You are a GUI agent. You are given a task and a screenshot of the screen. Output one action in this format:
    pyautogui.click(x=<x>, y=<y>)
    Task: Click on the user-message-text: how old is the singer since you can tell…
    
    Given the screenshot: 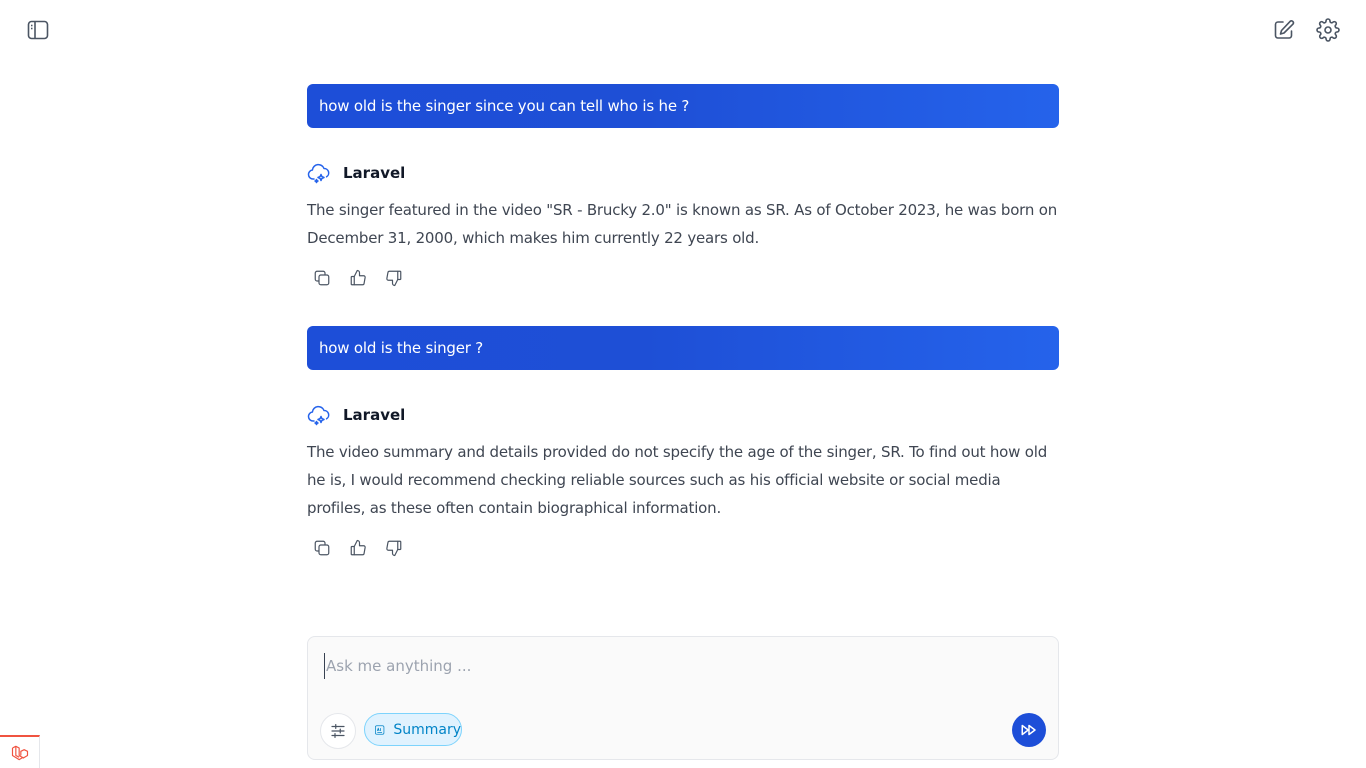 What is the action you would take?
    pyautogui.click(x=504, y=106)
    